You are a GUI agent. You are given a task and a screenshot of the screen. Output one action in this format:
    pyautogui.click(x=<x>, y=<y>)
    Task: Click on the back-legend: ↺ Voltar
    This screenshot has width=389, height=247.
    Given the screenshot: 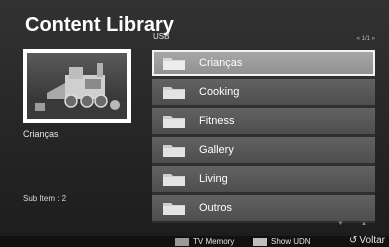 What is the action you would take?
    pyautogui.click(x=367, y=240)
    